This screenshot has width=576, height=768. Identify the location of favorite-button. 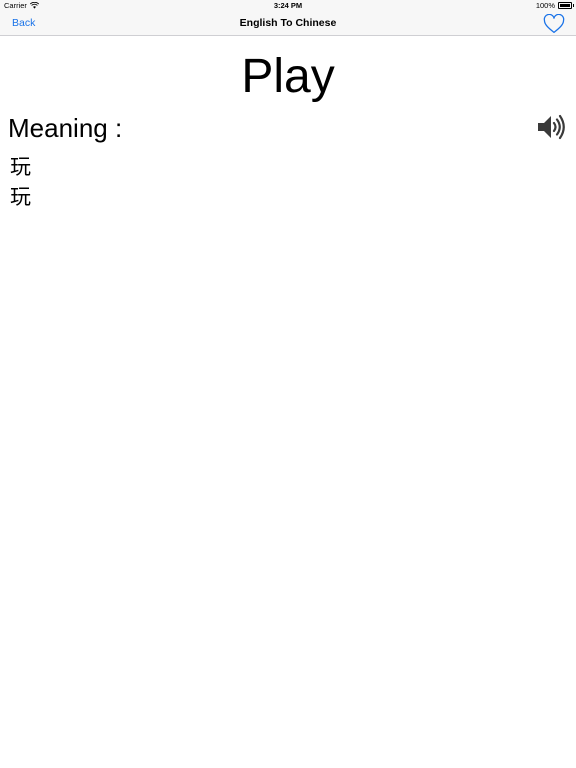
(554, 23).